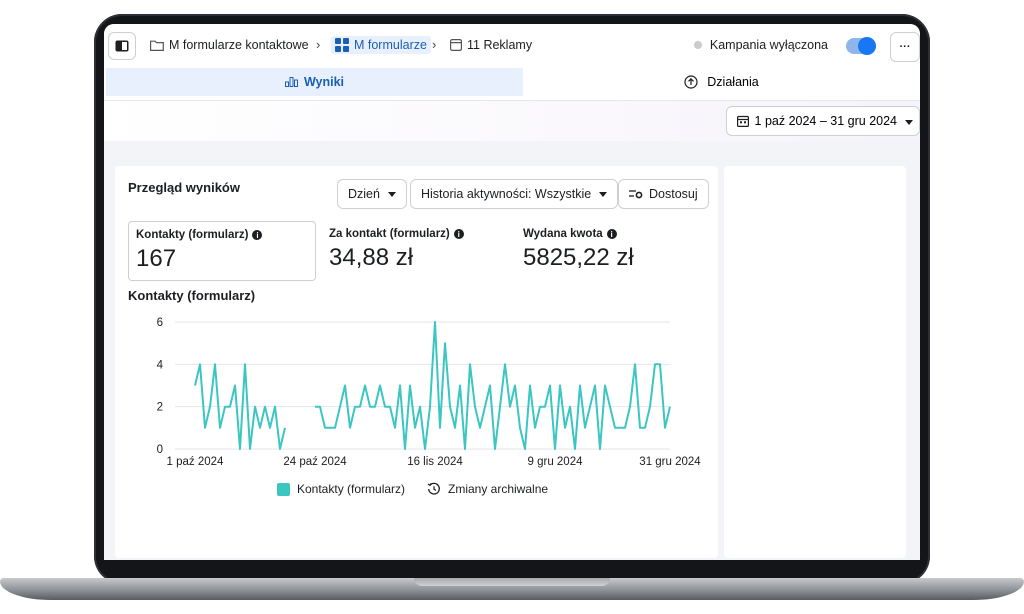  What do you see at coordinates (867, 46) in the screenshot?
I see `toggle-knob` at bounding box center [867, 46].